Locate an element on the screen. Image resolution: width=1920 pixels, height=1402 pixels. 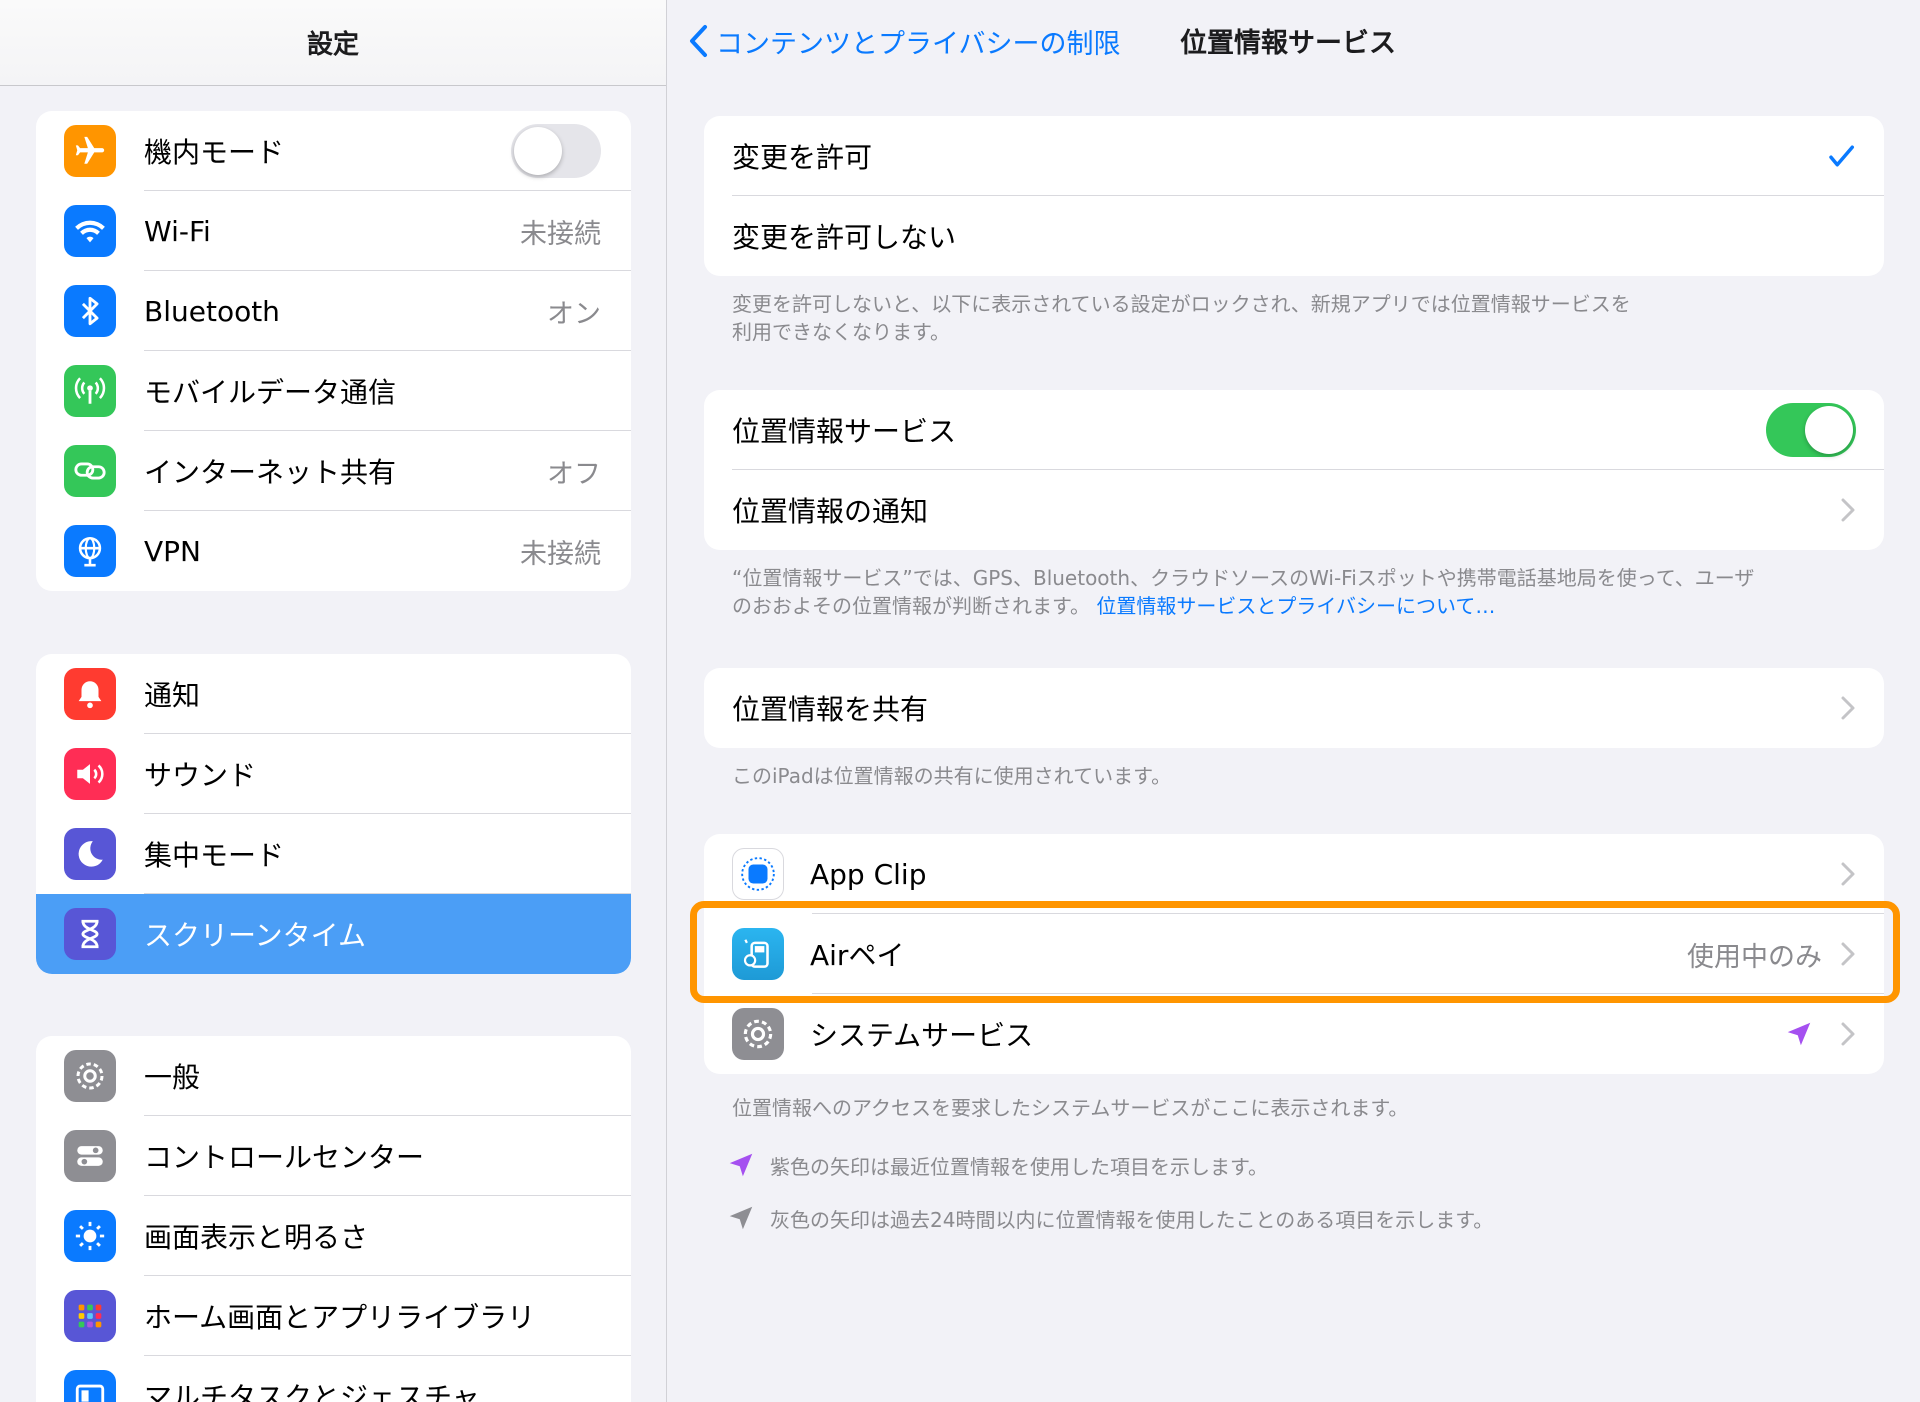
sidebar-item-screen-time: スクリーンタイム is located at coordinates (333, 934).